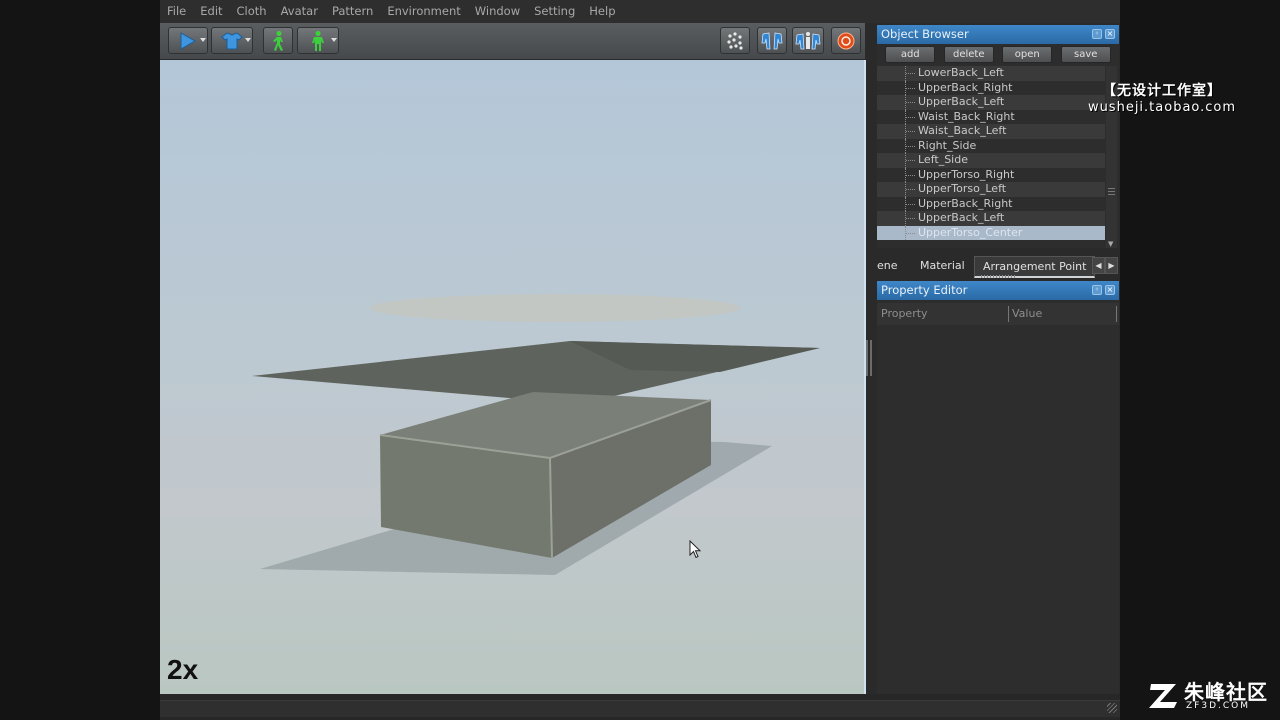  I want to click on menu-edit: Edit, so click(211, 11).